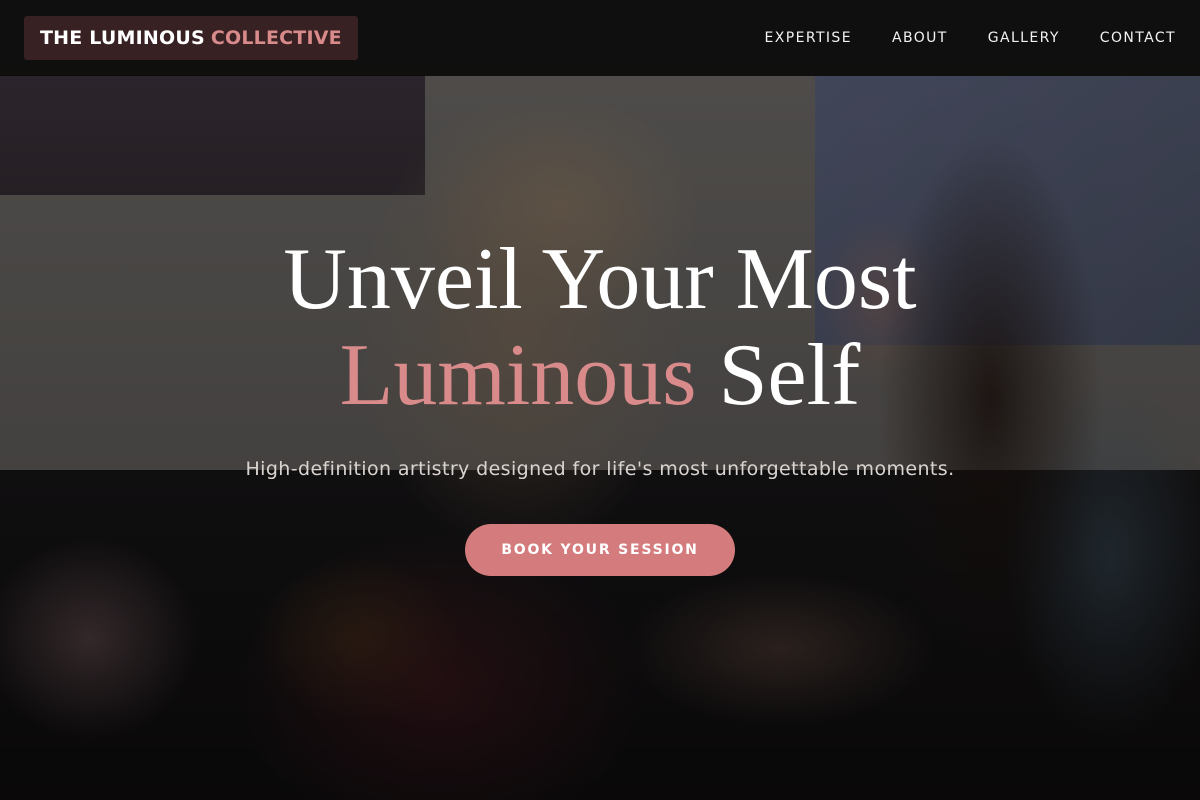 This screenshot has width=1200, height=800. Describe the element at coordinates (789, 375) in the screenshot. I see `headline-end-word: Self` at that location.